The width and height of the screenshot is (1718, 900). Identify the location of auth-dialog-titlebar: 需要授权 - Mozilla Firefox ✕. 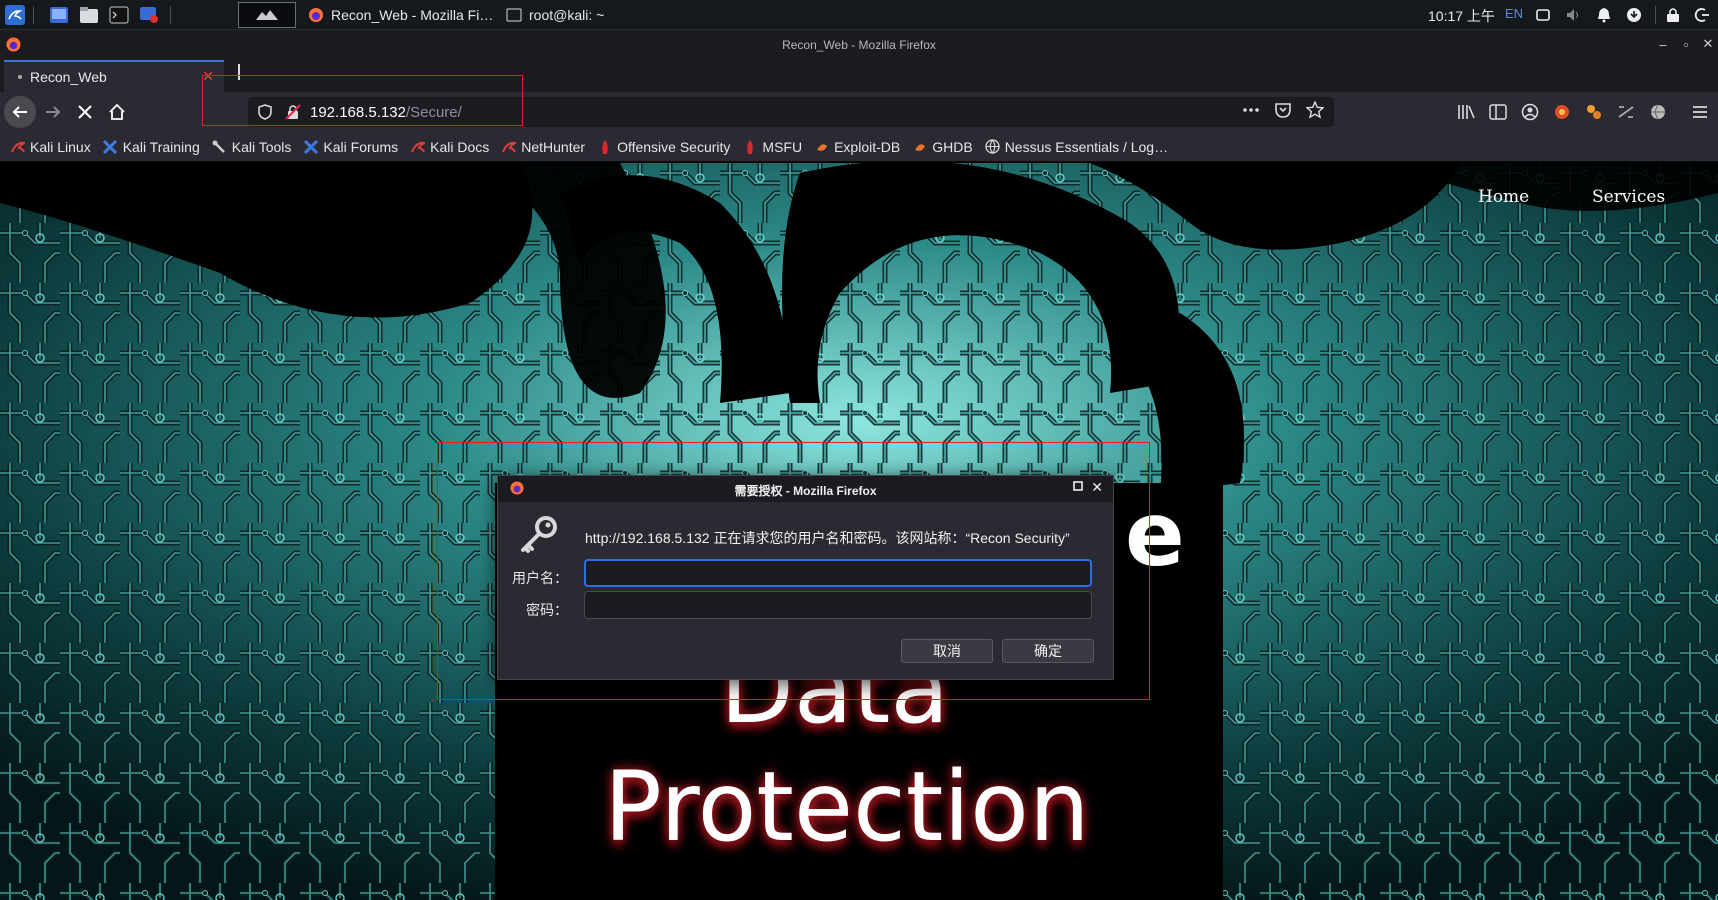
(805, 489).